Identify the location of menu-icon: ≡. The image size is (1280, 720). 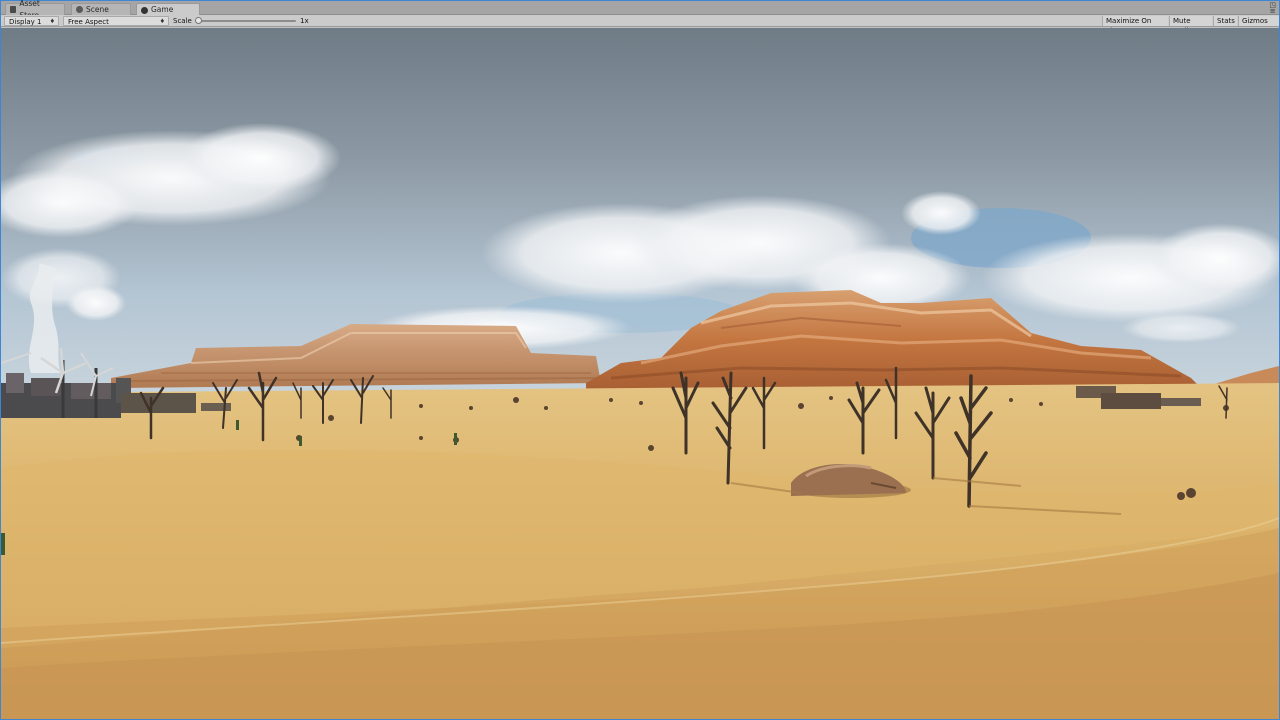
(1272, 11).